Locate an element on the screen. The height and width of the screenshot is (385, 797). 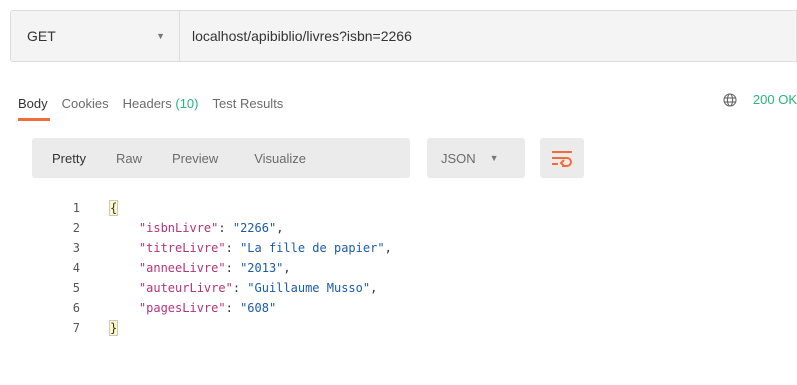
wrap-lines-button is located at coordinates (562, 158).